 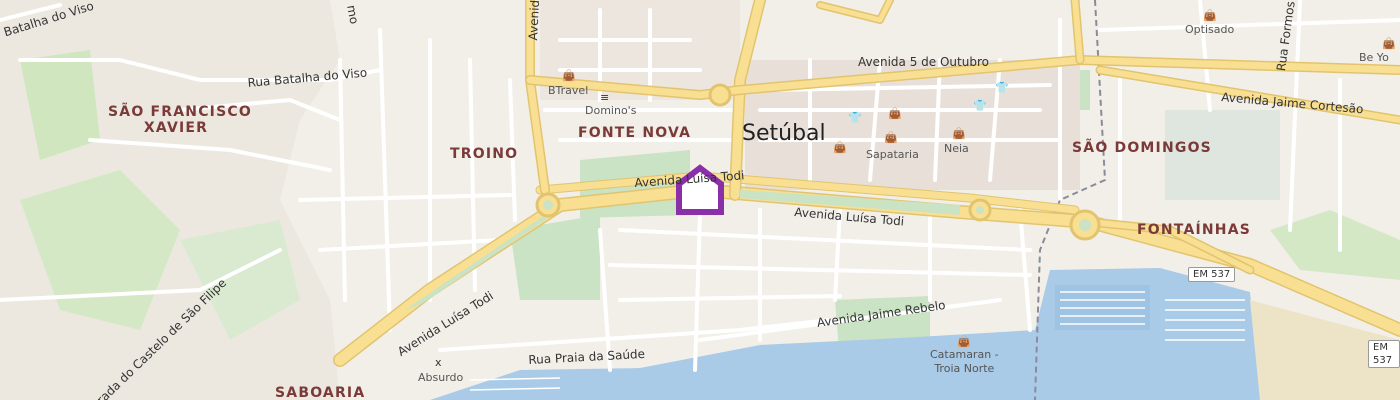 What do you see at coordinates (1374, 57) in the screenshot?
I see `poi-label-be-yo: Be Yo` at bounding box center [1374, 57].